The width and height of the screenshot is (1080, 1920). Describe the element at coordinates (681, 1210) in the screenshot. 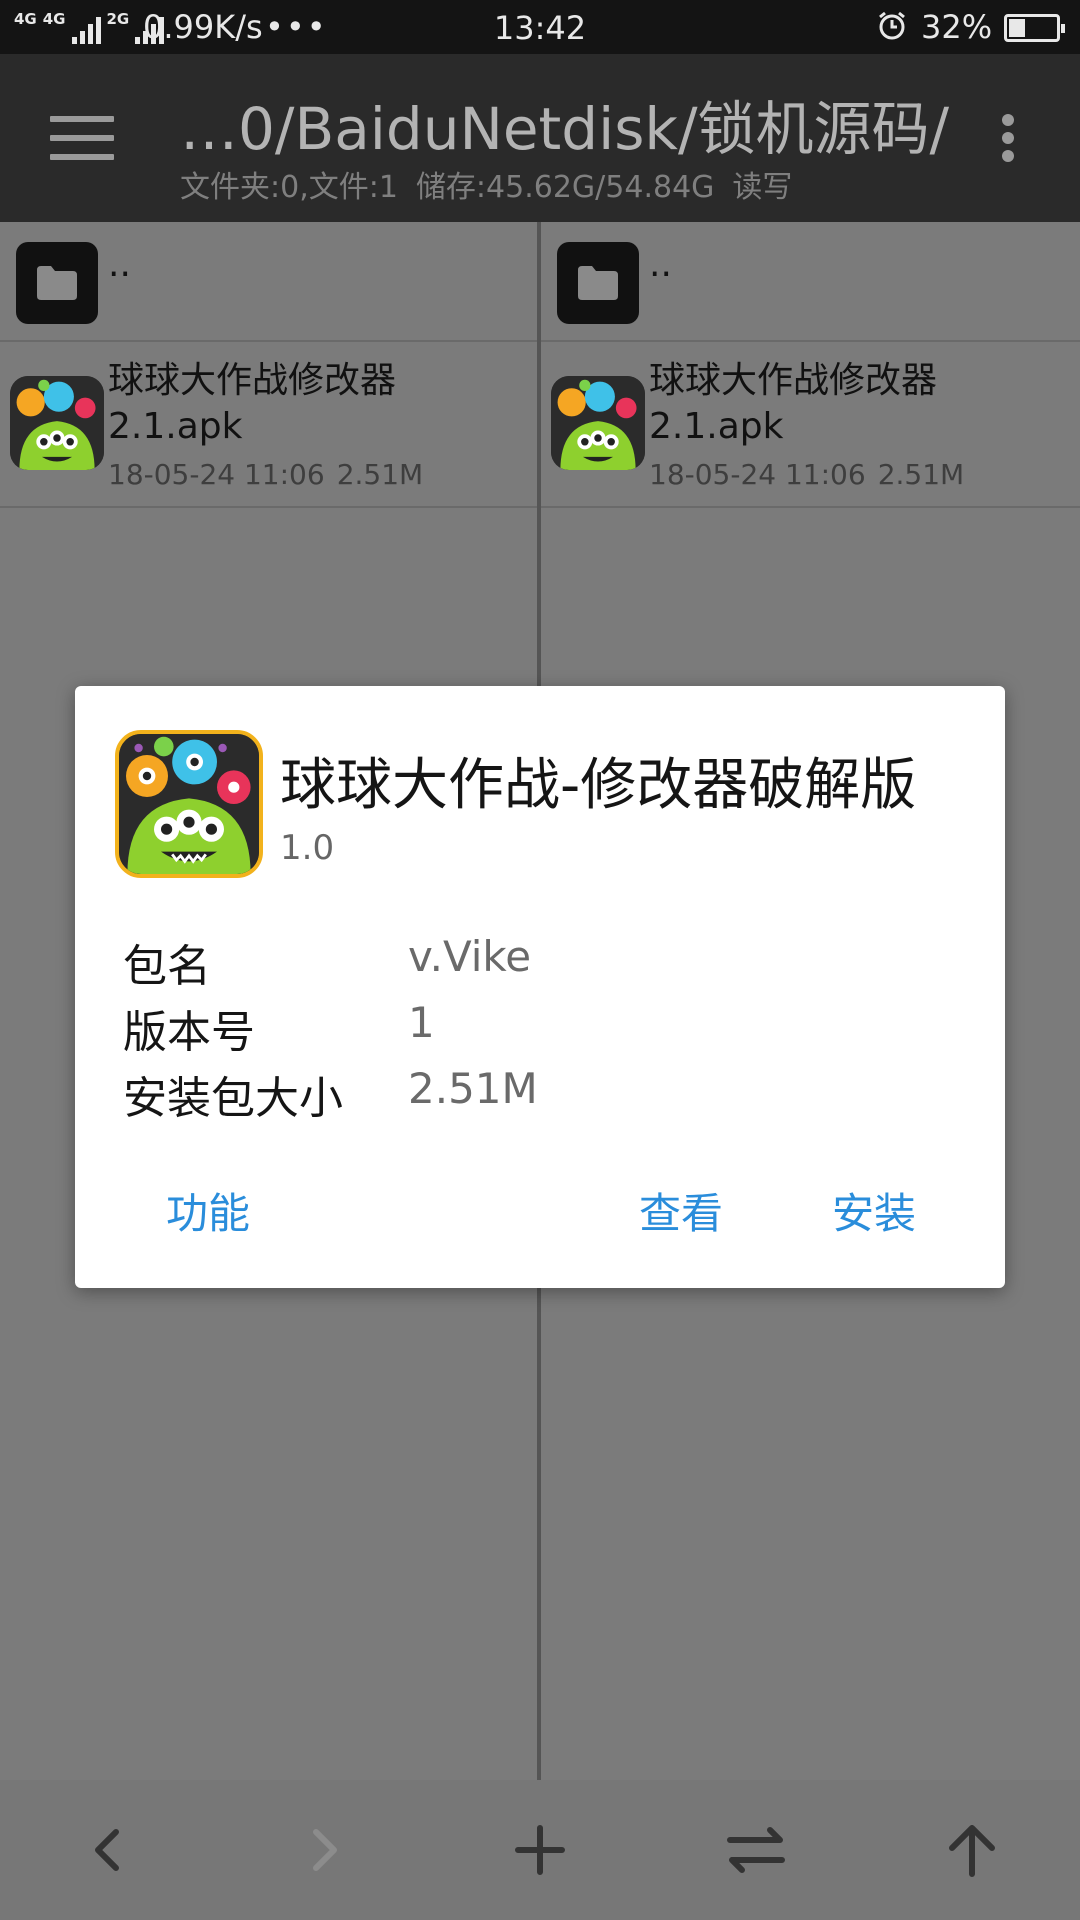

I see `view-button: 查看` at that location.